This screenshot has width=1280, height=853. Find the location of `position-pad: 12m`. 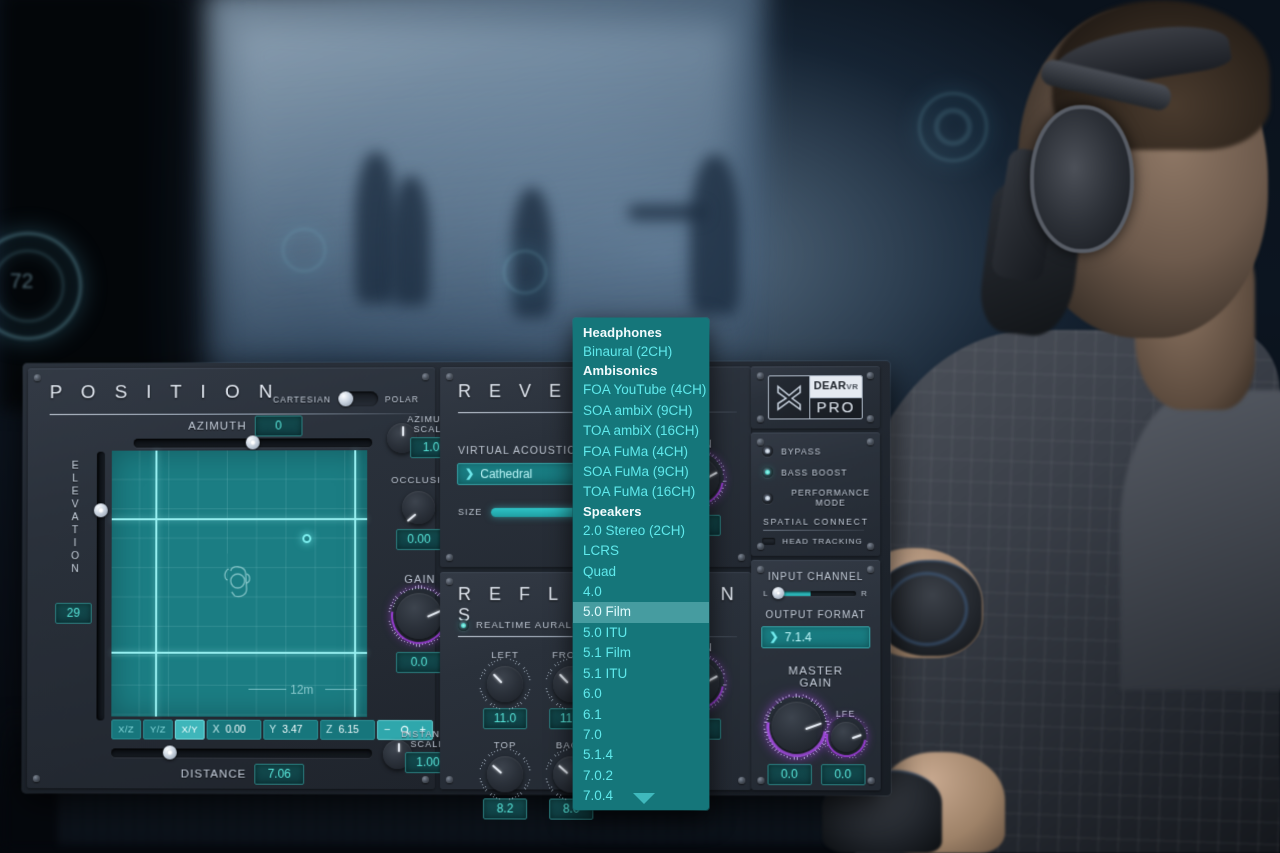

position-pad: 12m is located at coordinates (239, 583).